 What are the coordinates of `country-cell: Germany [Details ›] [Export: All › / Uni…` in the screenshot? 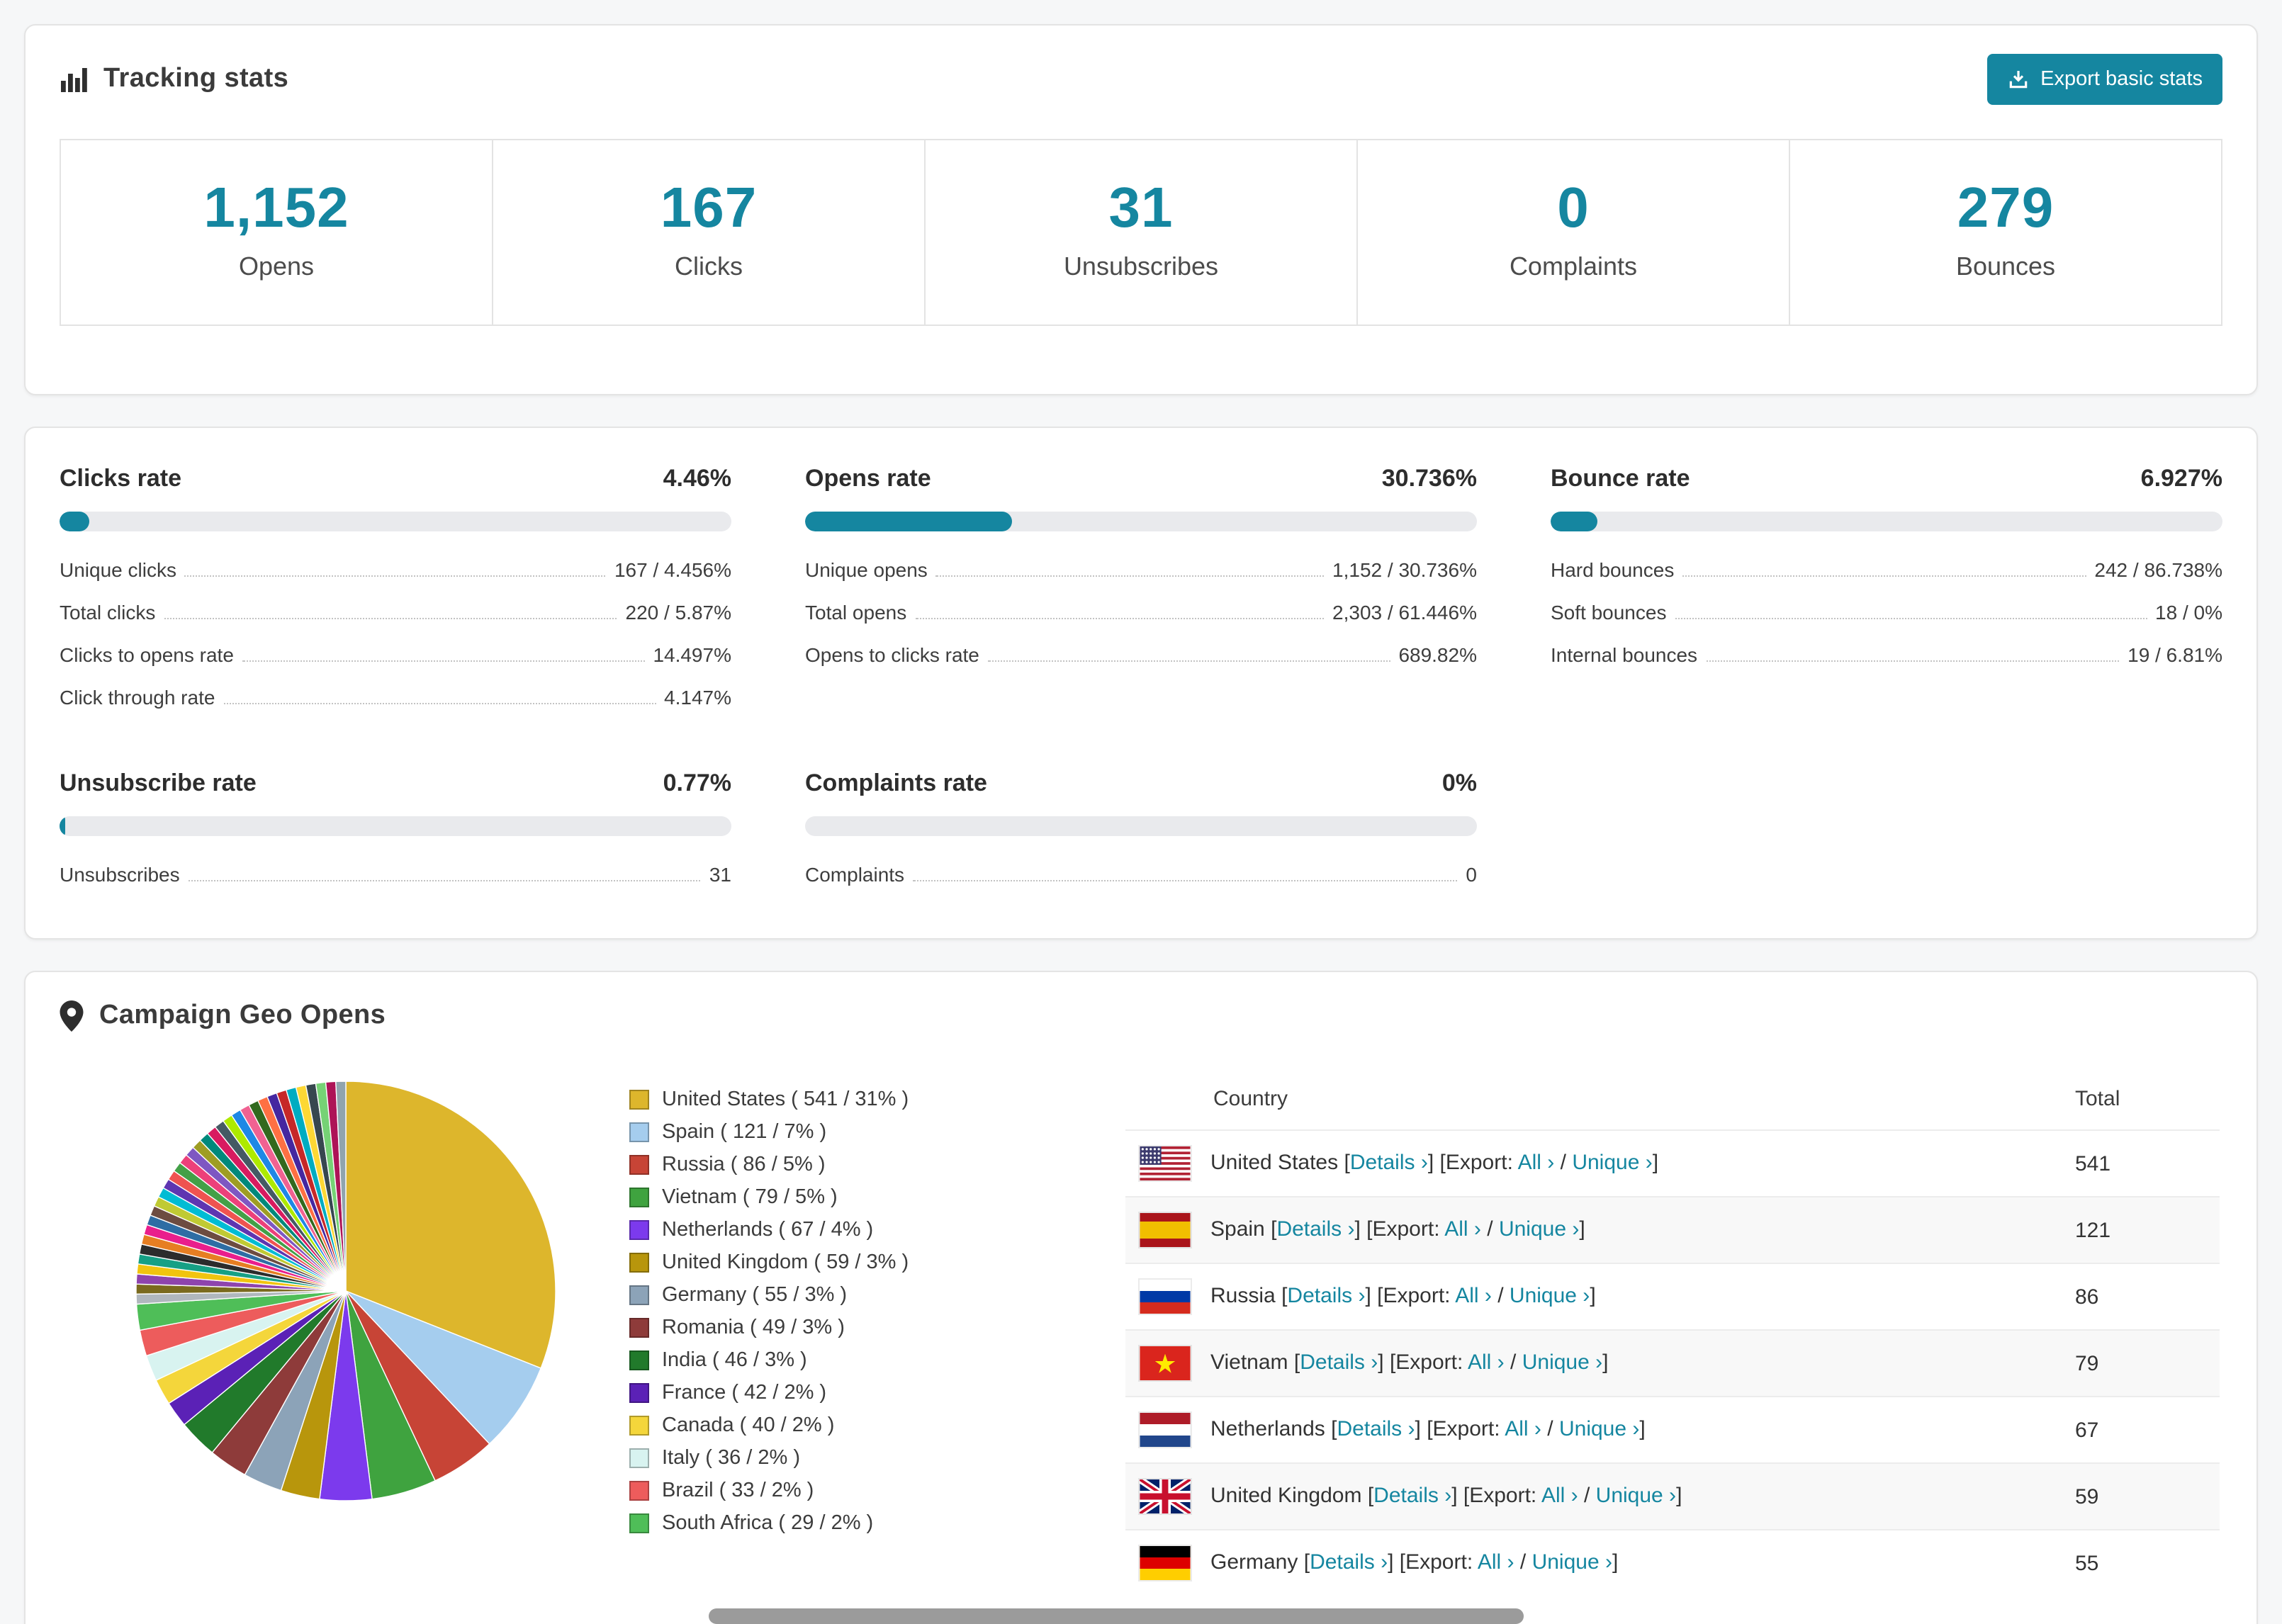 It's located at (1593, 1562).